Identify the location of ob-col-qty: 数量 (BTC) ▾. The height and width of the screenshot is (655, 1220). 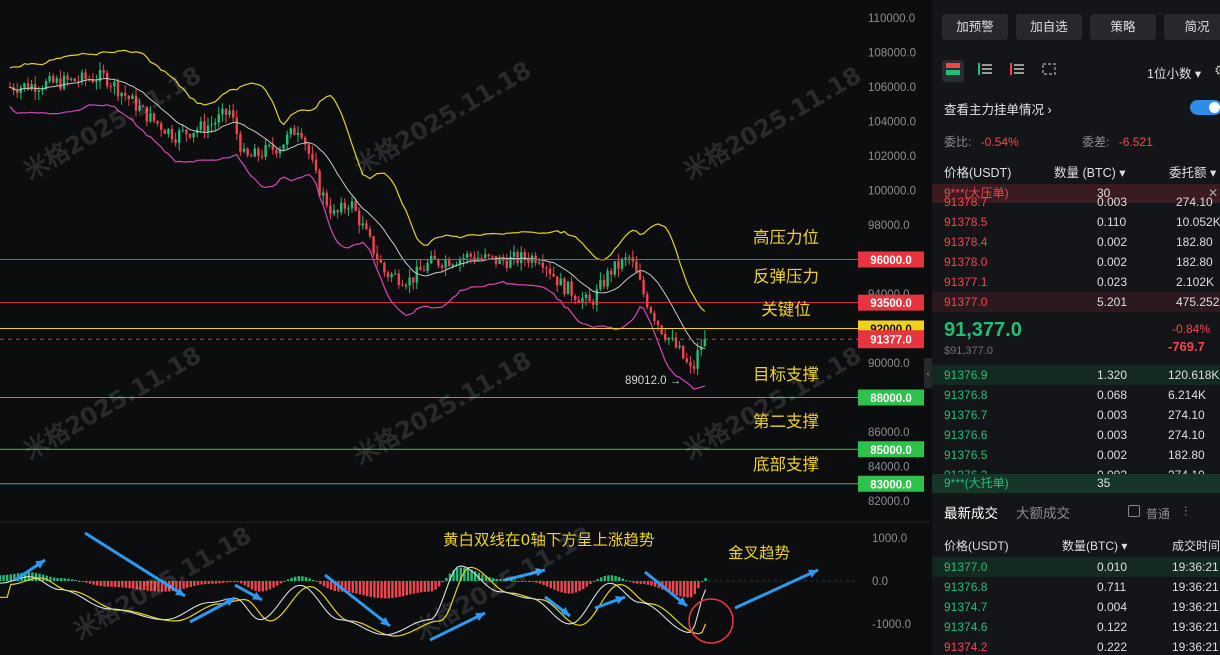
(1090, 171).